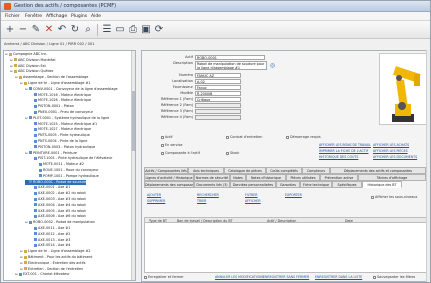 The height and width of the screenshot is (283, 431). I want to click on tree-item: ⊟ Compagnie ABC Inc., so click(26, 54).